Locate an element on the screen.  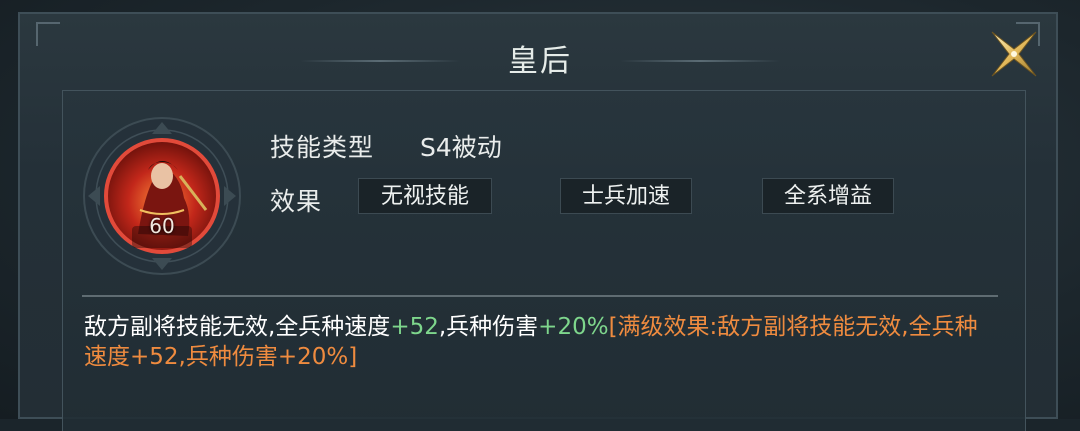
damage-bonus: +20% is located at coordinates (573, 327).